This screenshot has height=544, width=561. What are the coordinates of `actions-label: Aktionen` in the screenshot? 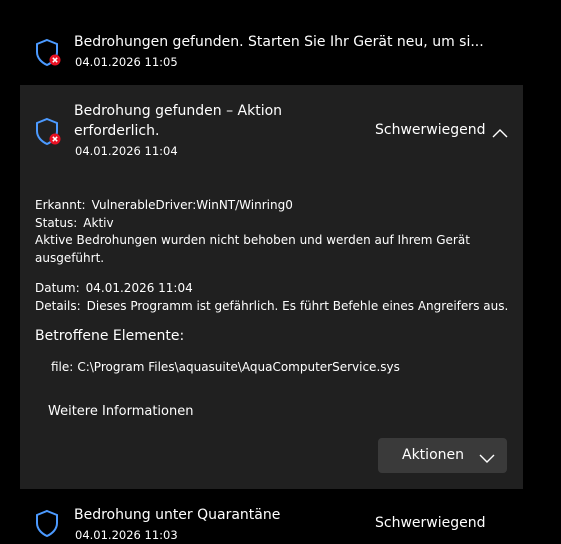 It's located at (433, 455).